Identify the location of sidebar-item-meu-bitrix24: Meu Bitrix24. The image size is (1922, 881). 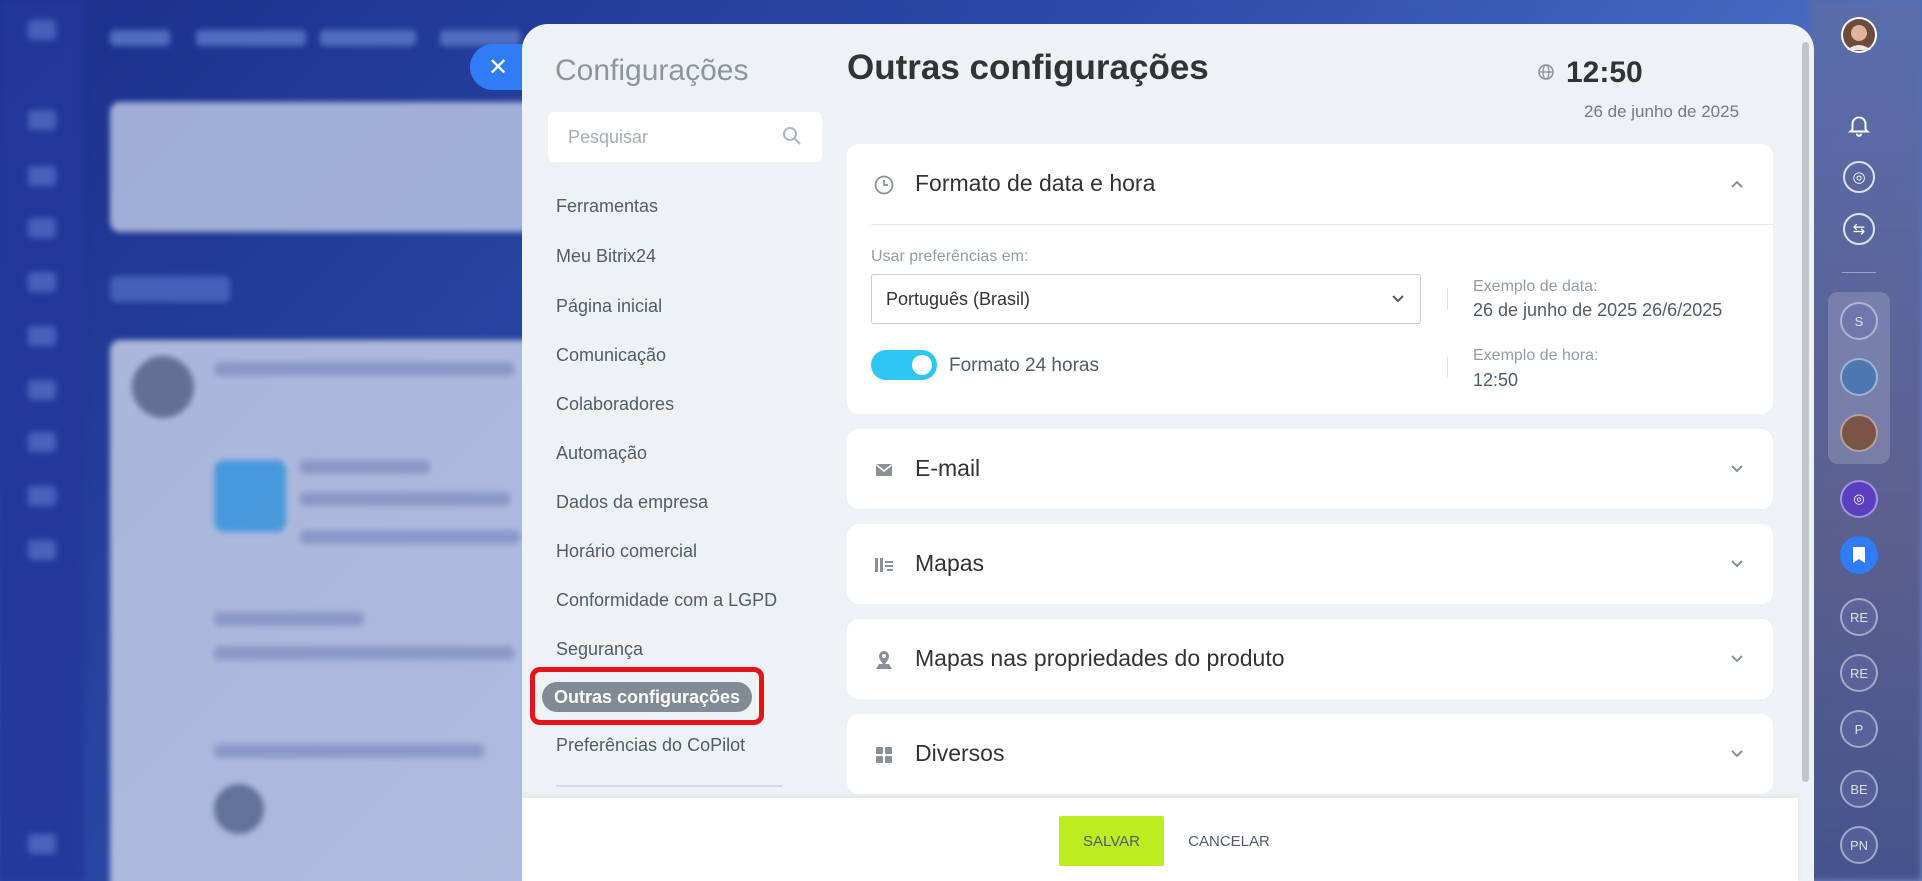
(606, 256).